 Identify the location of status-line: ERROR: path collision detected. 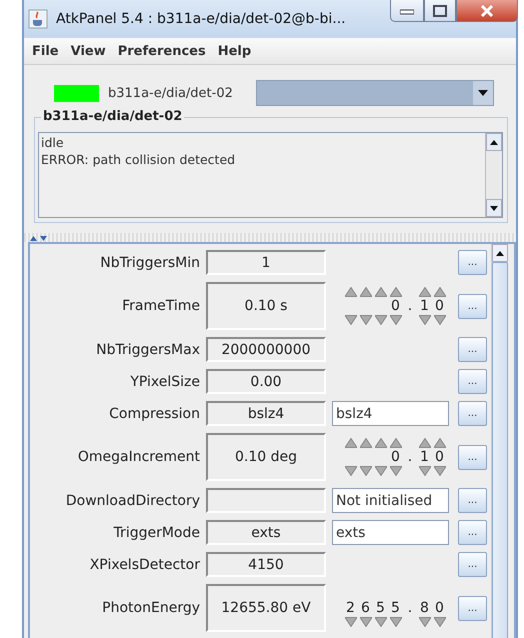
(138, 159).